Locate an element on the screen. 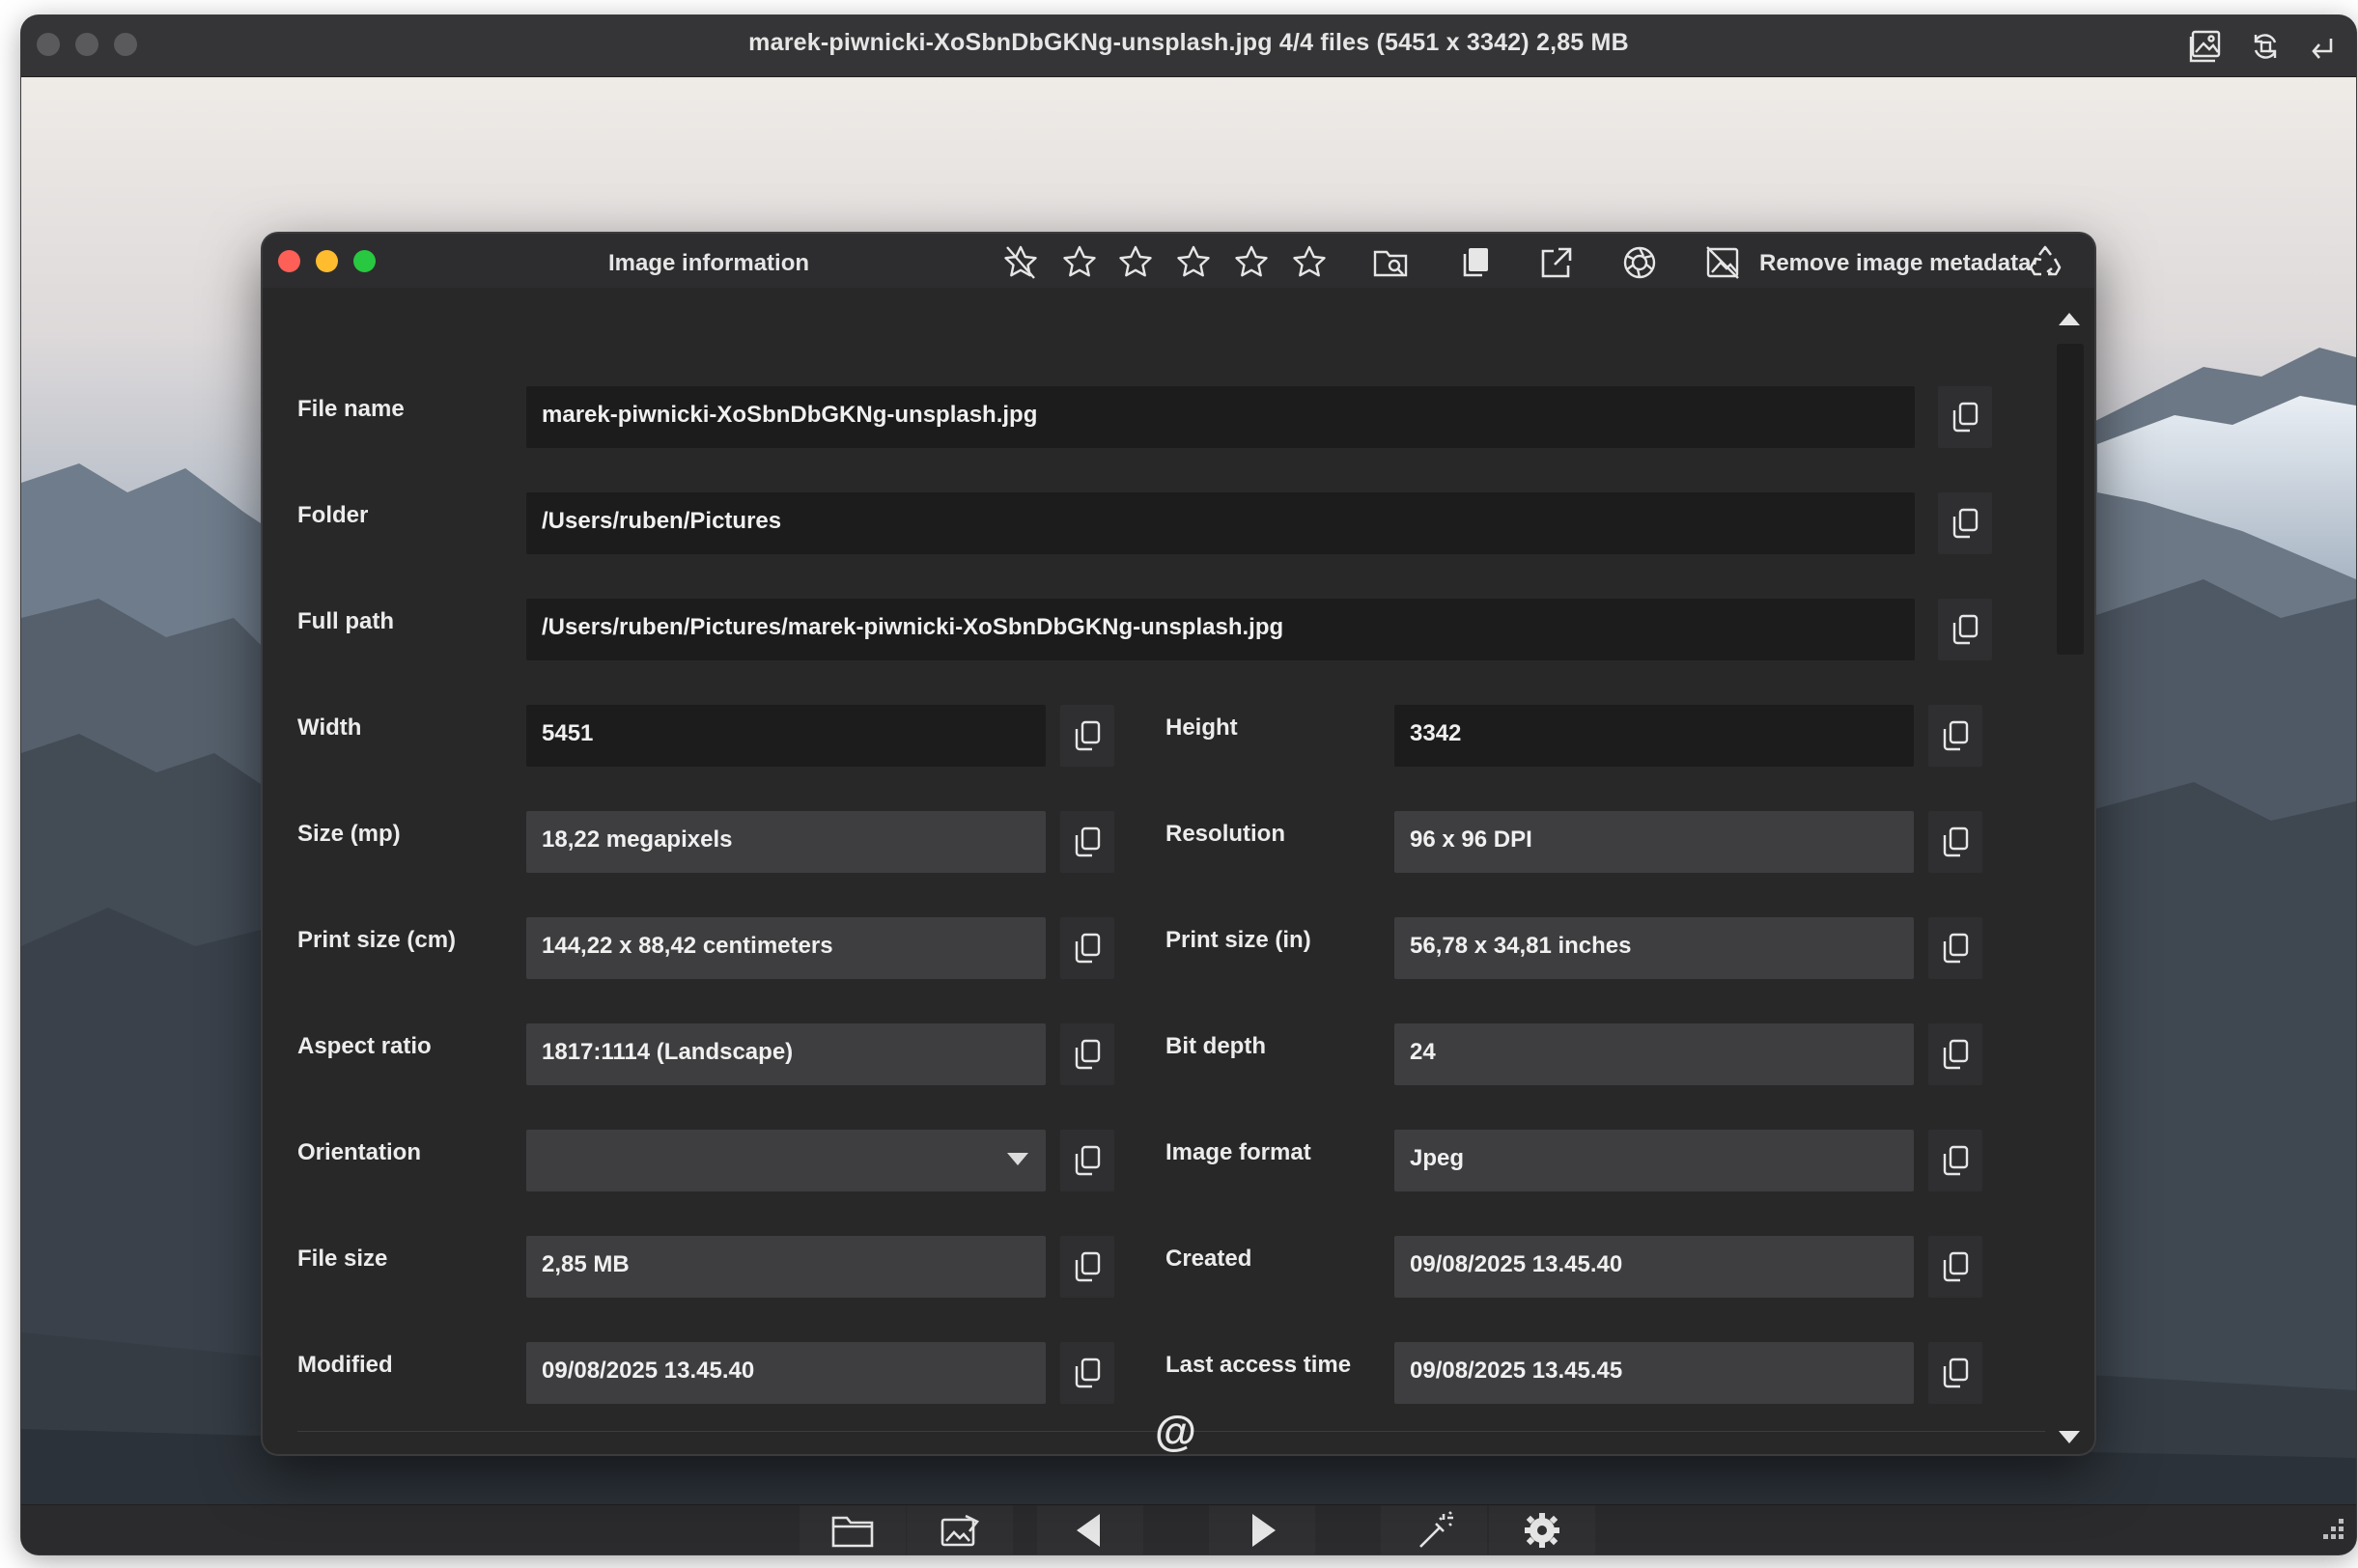  last-access-time-field: 09/08/2025 13.45.45 is located at coordinates (1654, 1373).